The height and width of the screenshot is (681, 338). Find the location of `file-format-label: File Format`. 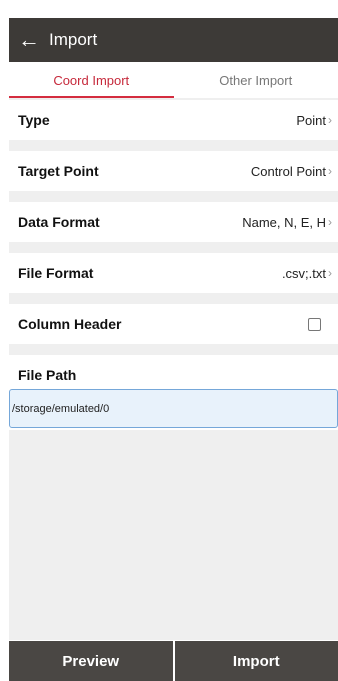

file-format-label: File Format is located at coordinates (56, 273).